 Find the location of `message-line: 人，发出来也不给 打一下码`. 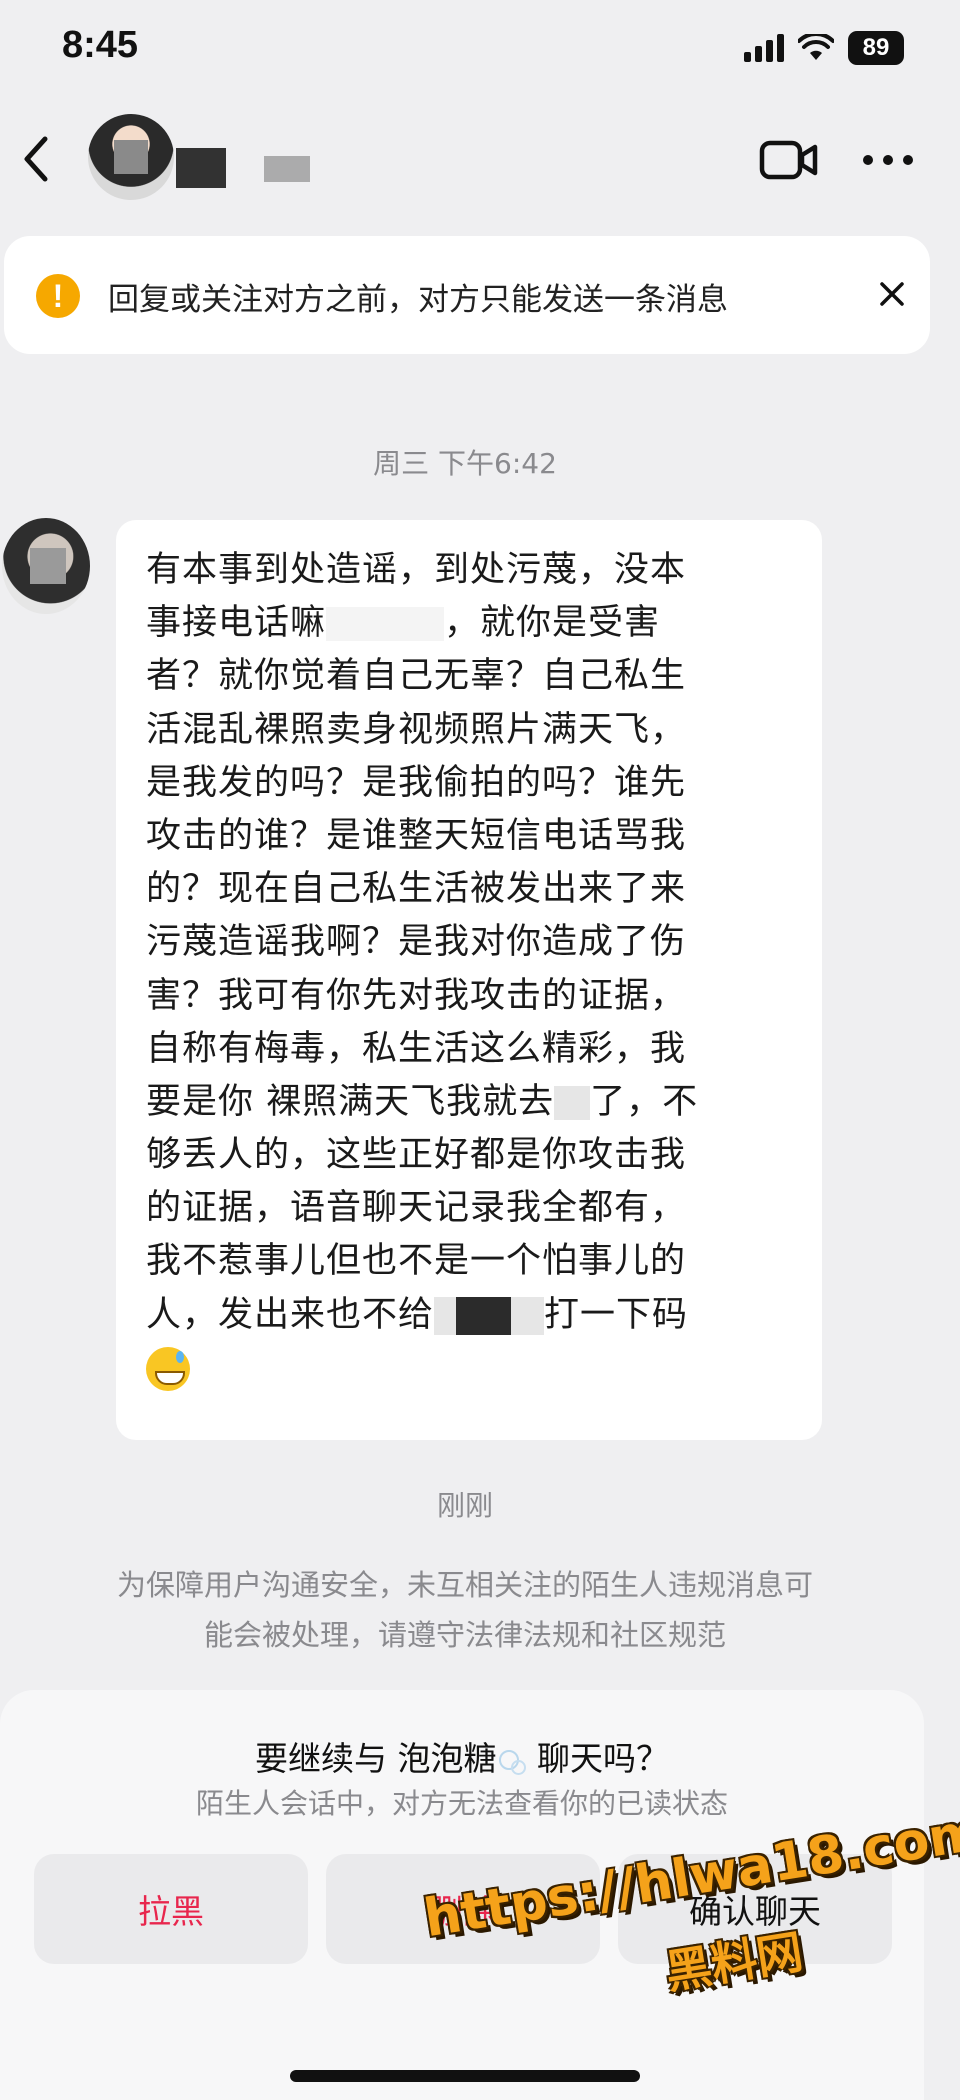

message-line: 人，发出来也不给 打一下码 is located at coordinates (417, 1314).